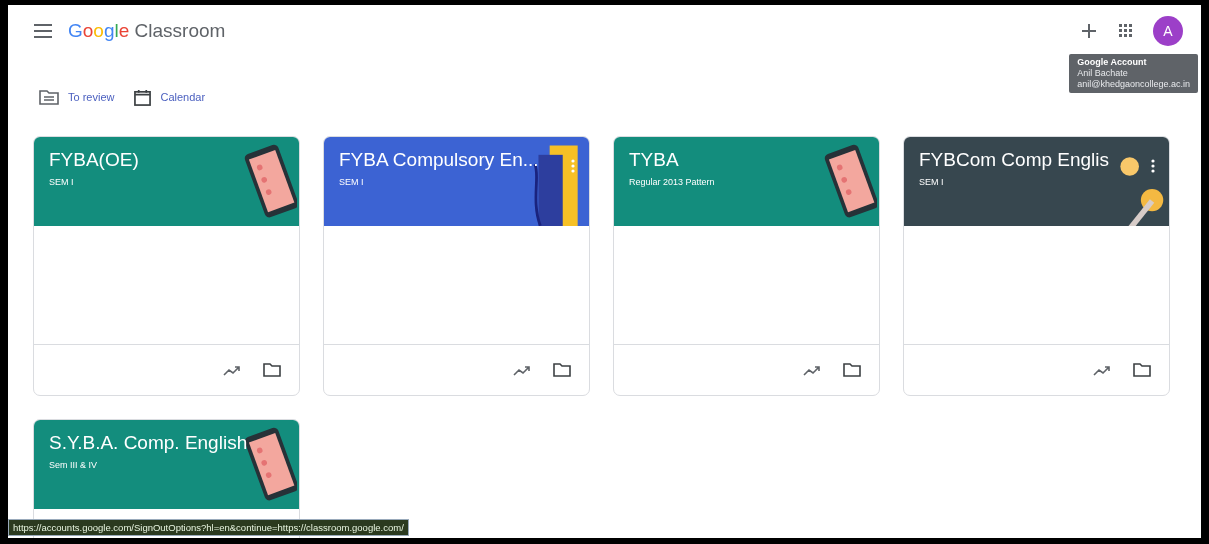  I want to click on menu-icon, so click(43, 31).